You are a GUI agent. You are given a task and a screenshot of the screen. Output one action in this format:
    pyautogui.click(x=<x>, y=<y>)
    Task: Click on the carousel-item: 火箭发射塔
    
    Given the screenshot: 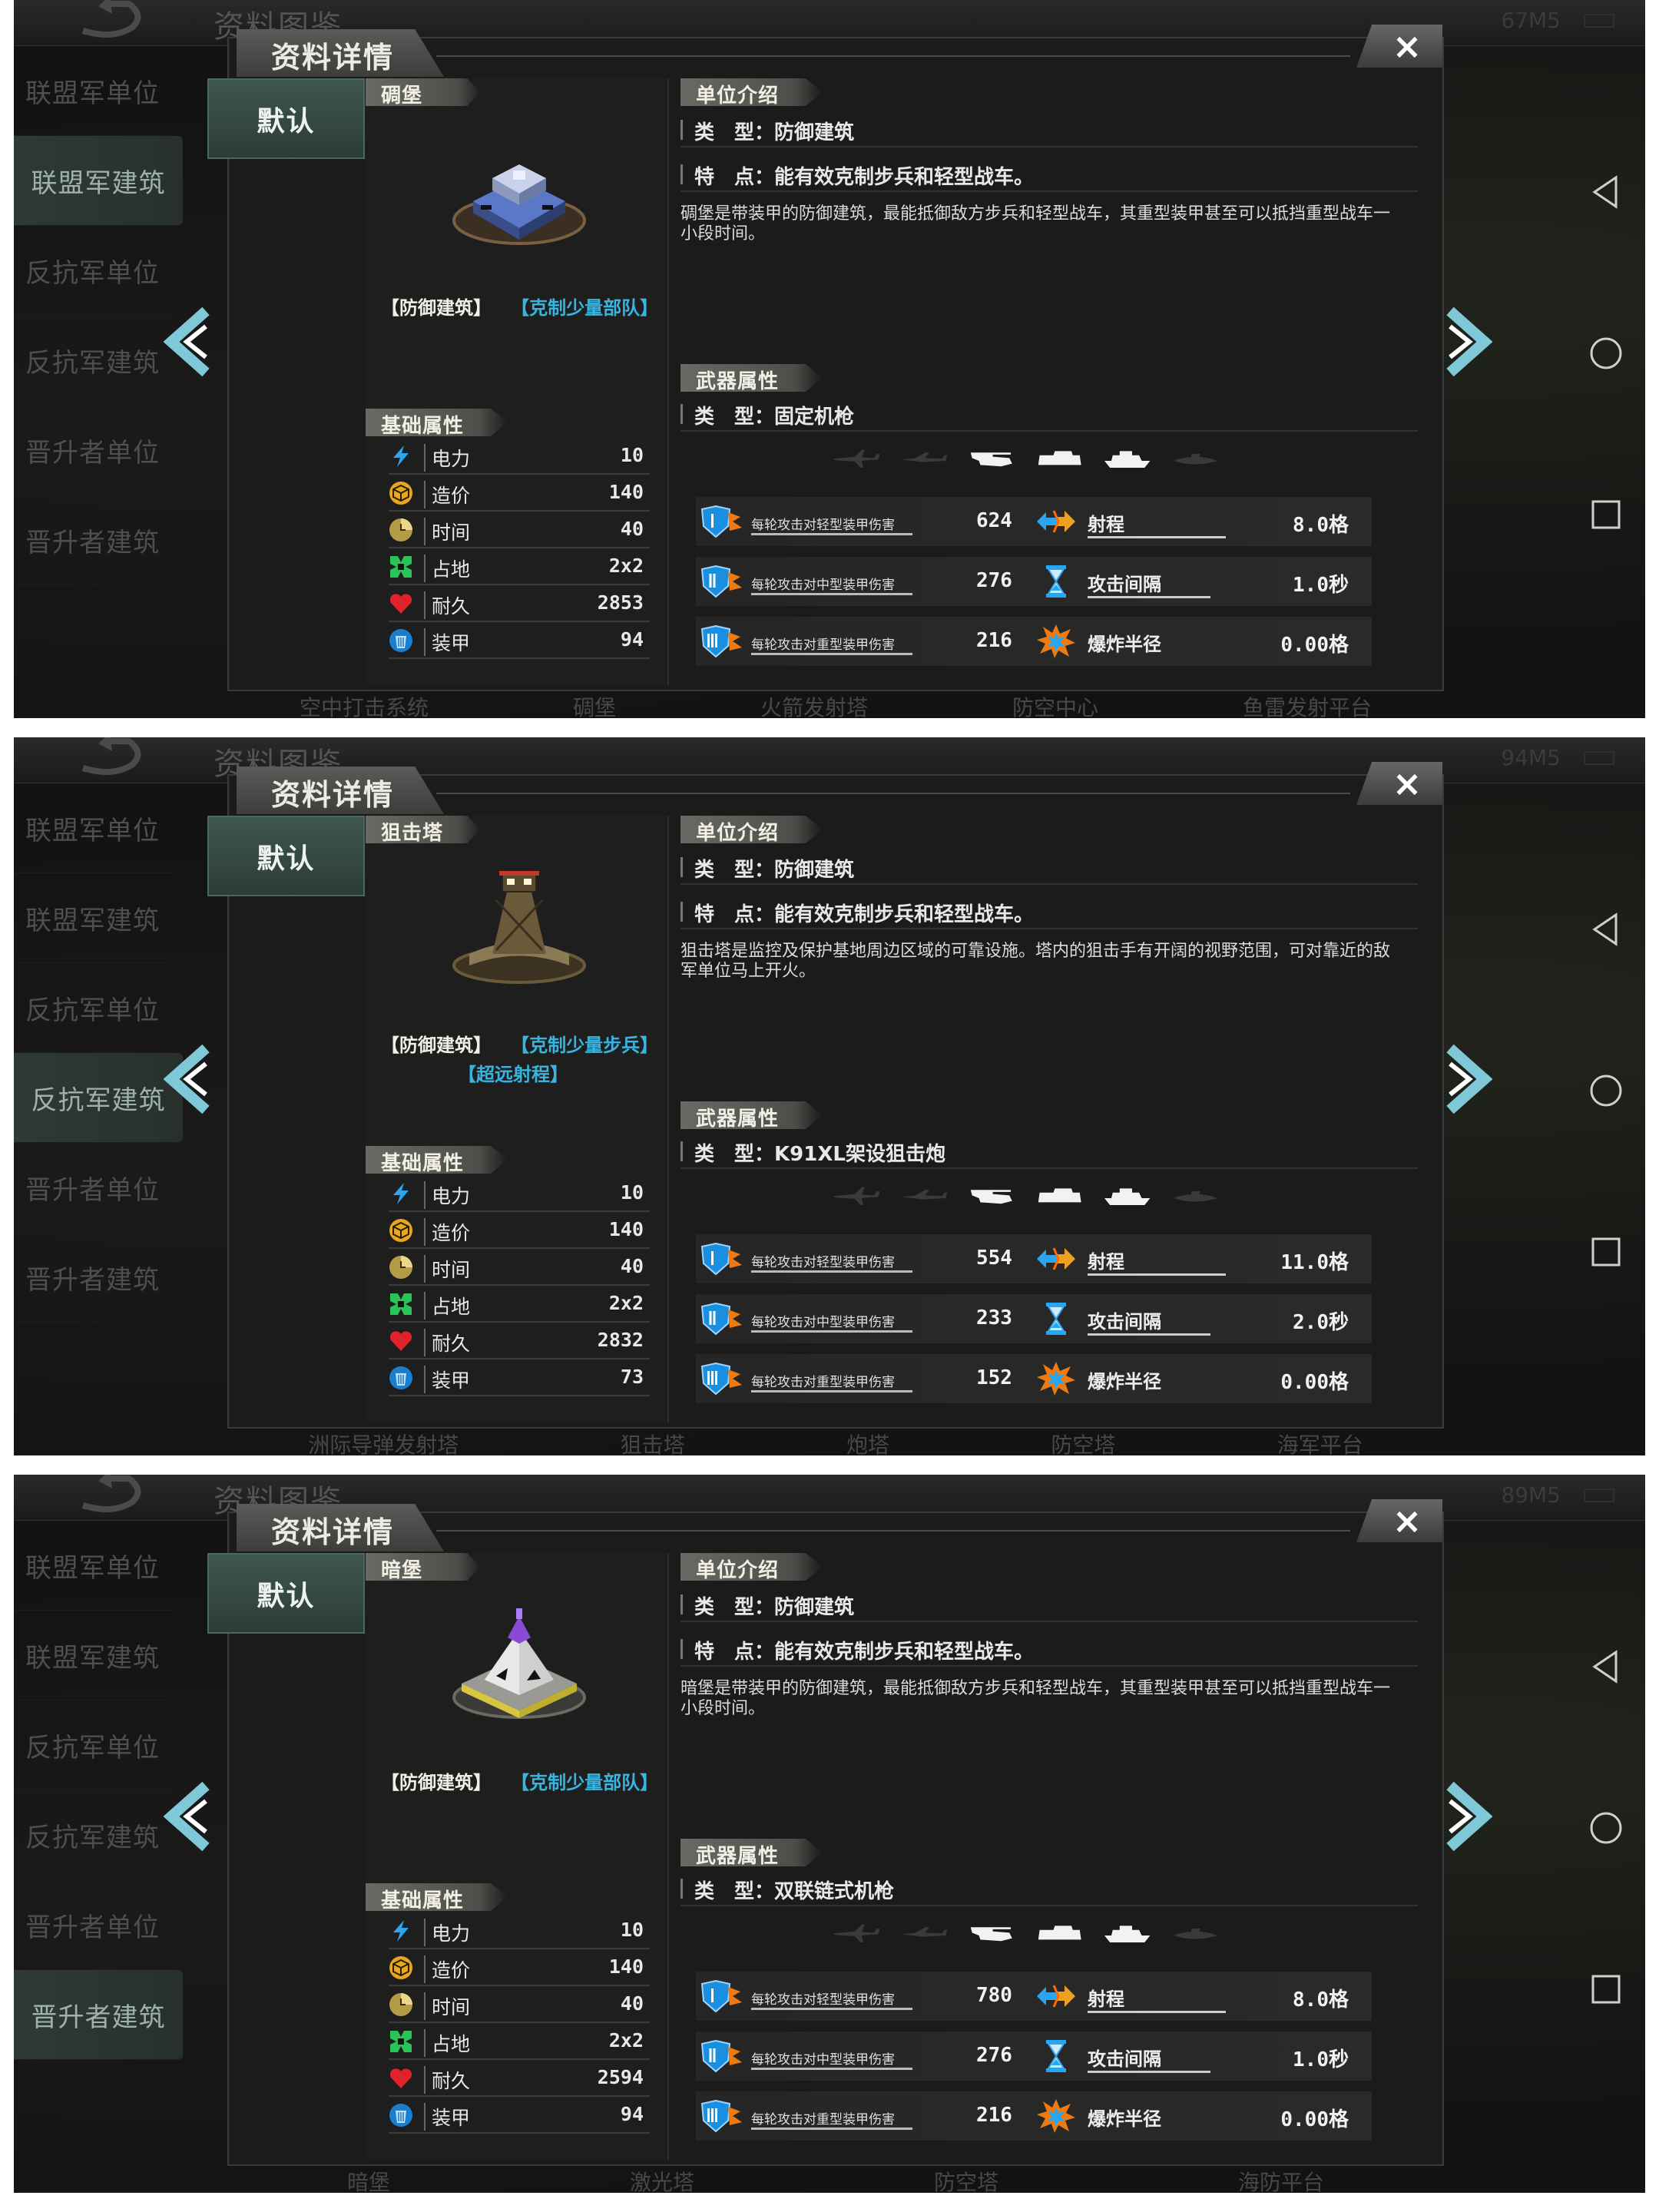 What is the action you would take?
    pyautogui.click(x=814, y=704)
    